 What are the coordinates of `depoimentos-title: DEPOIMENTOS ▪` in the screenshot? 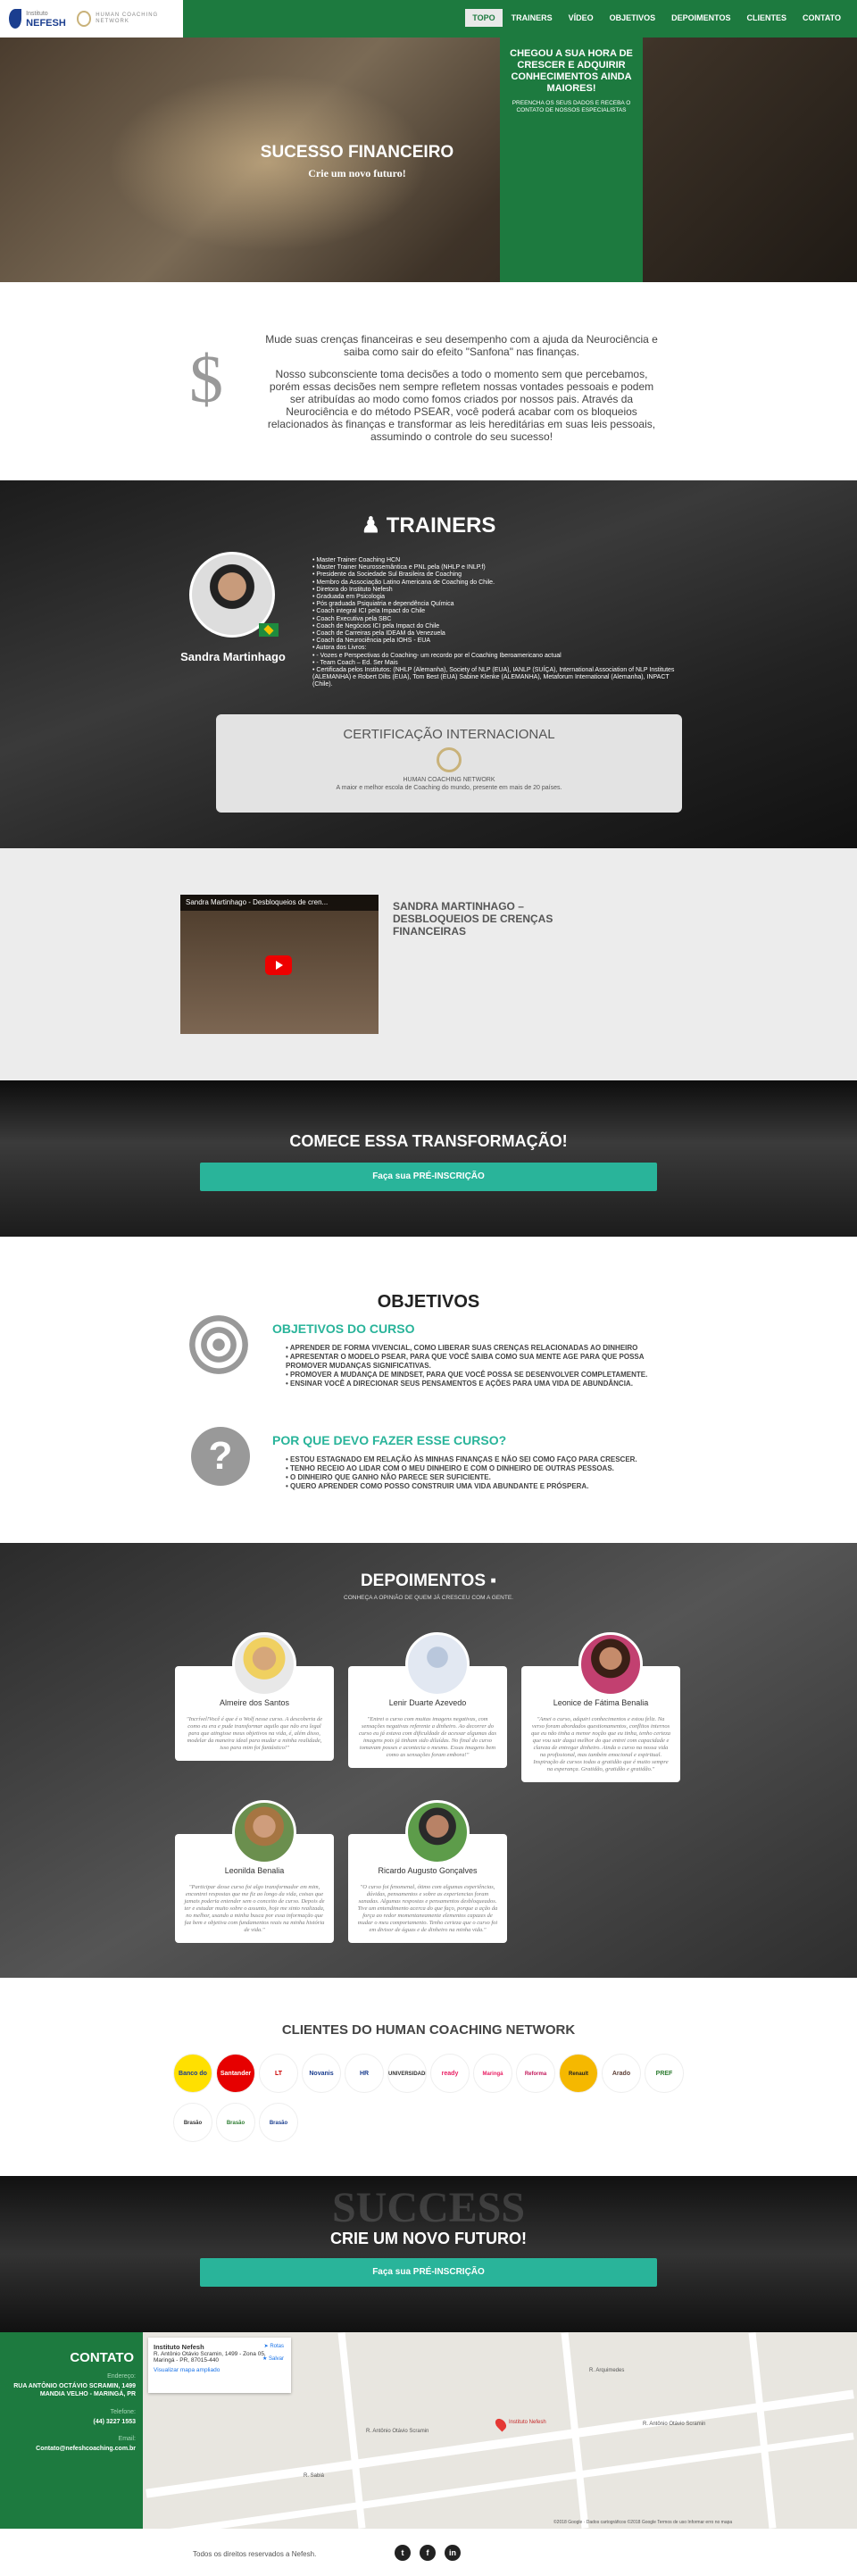 It's located at (428, 1581).